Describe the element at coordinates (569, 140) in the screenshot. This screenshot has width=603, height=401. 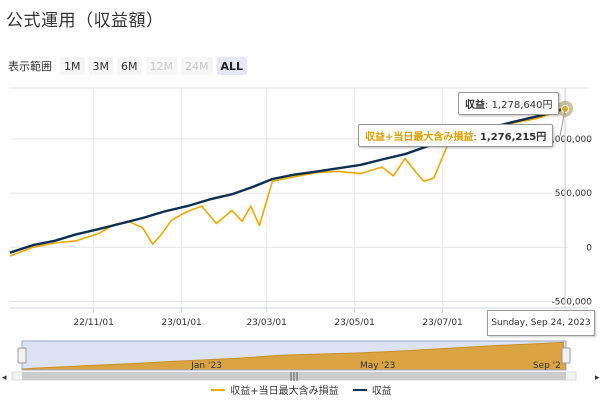
I see `y-tick-label: 1,000,000` at that location.